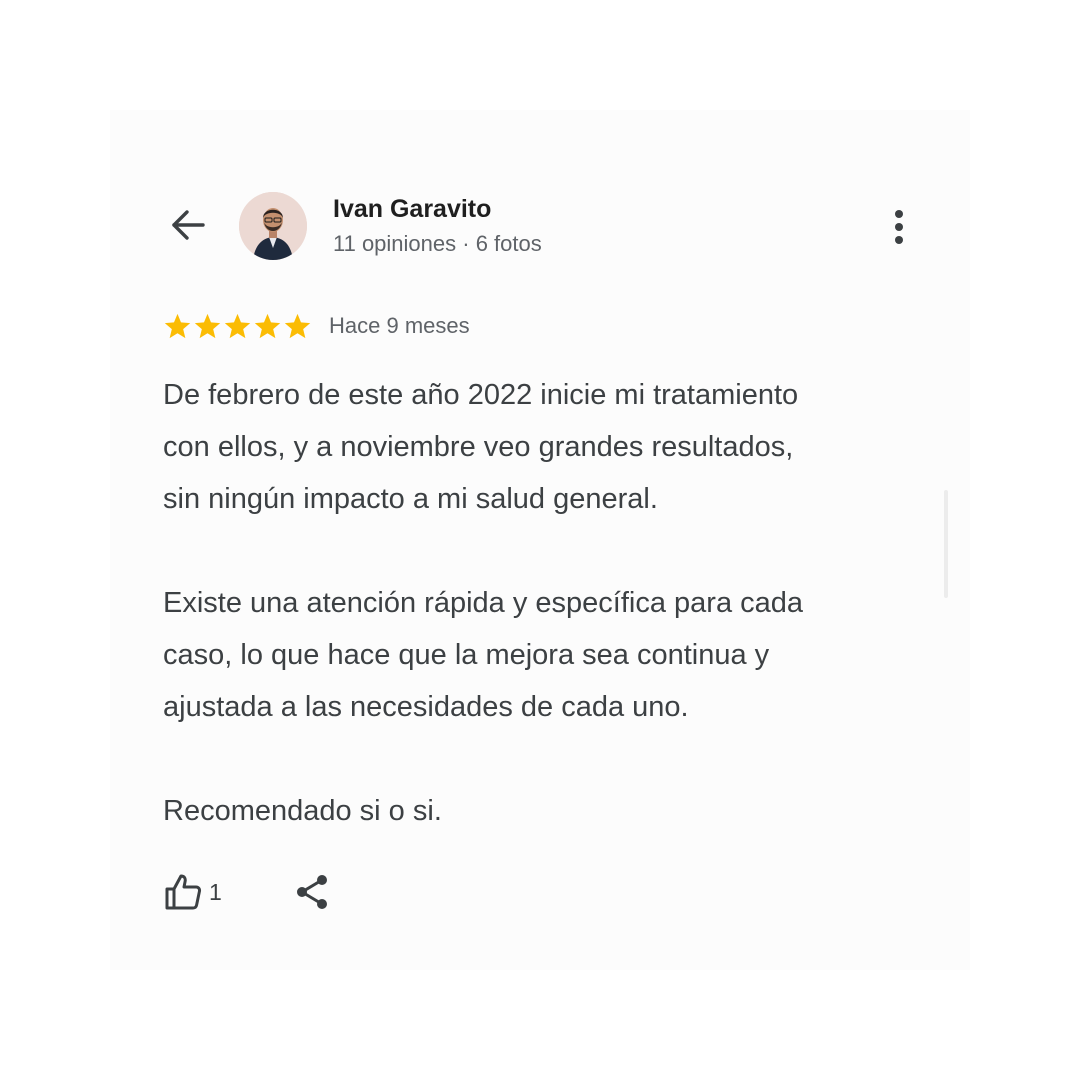 The height and width of the screenshot is (1080, 1080). Describe the element at coordinates (183, 892) in the screenshot. I see `thumb-up-icon` at that location.